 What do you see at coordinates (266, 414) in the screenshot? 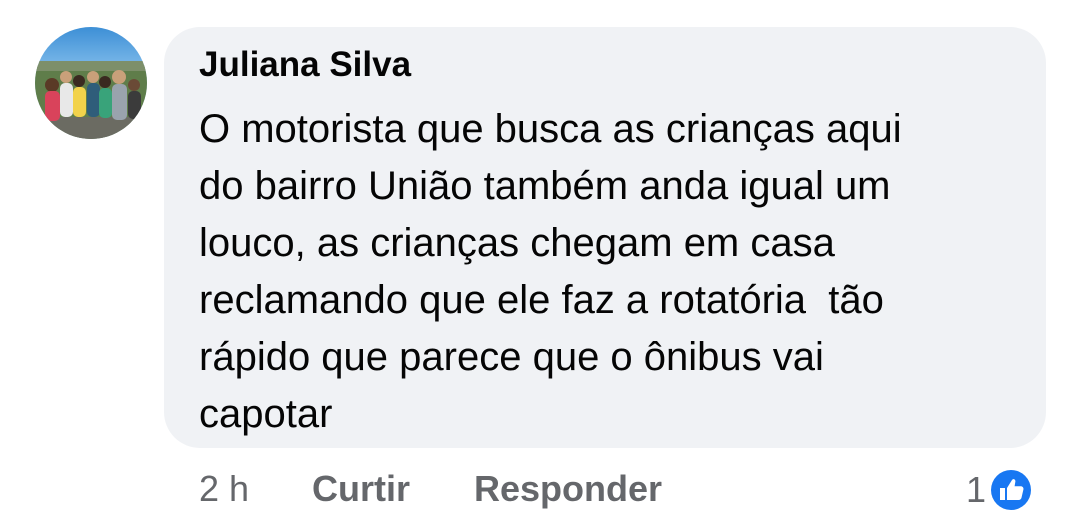
I see `comment-text-line: capotar` at bounding box center [266, 414].